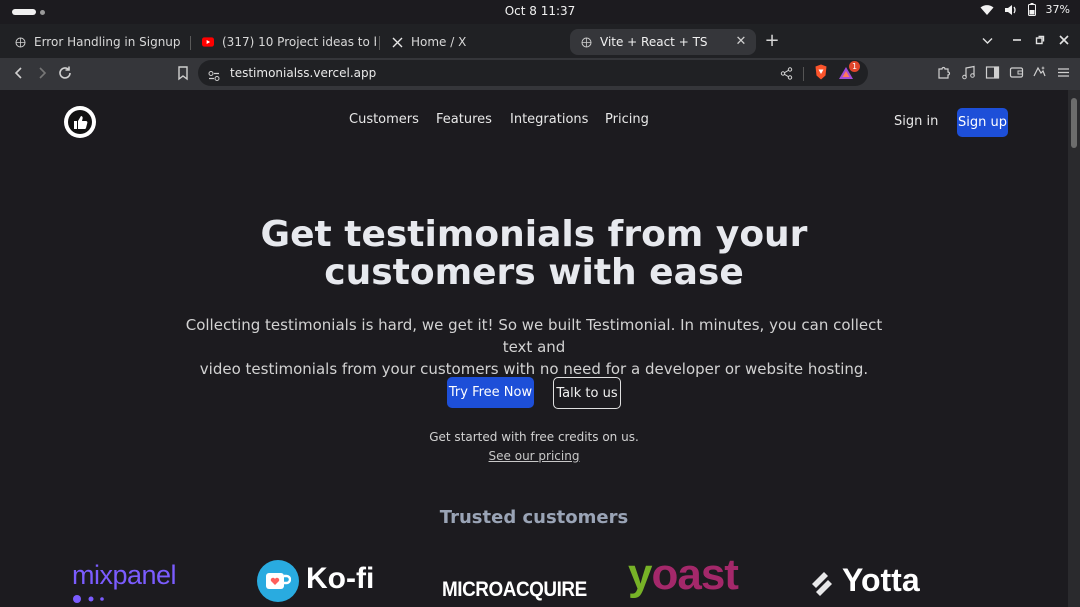 Image resolution: width=1080 pixels, height=607 pixels. I want to click on customer-logos: mixpanel Ko-fi MICROACQUIRE yoast Yotta, so click(534, 578).